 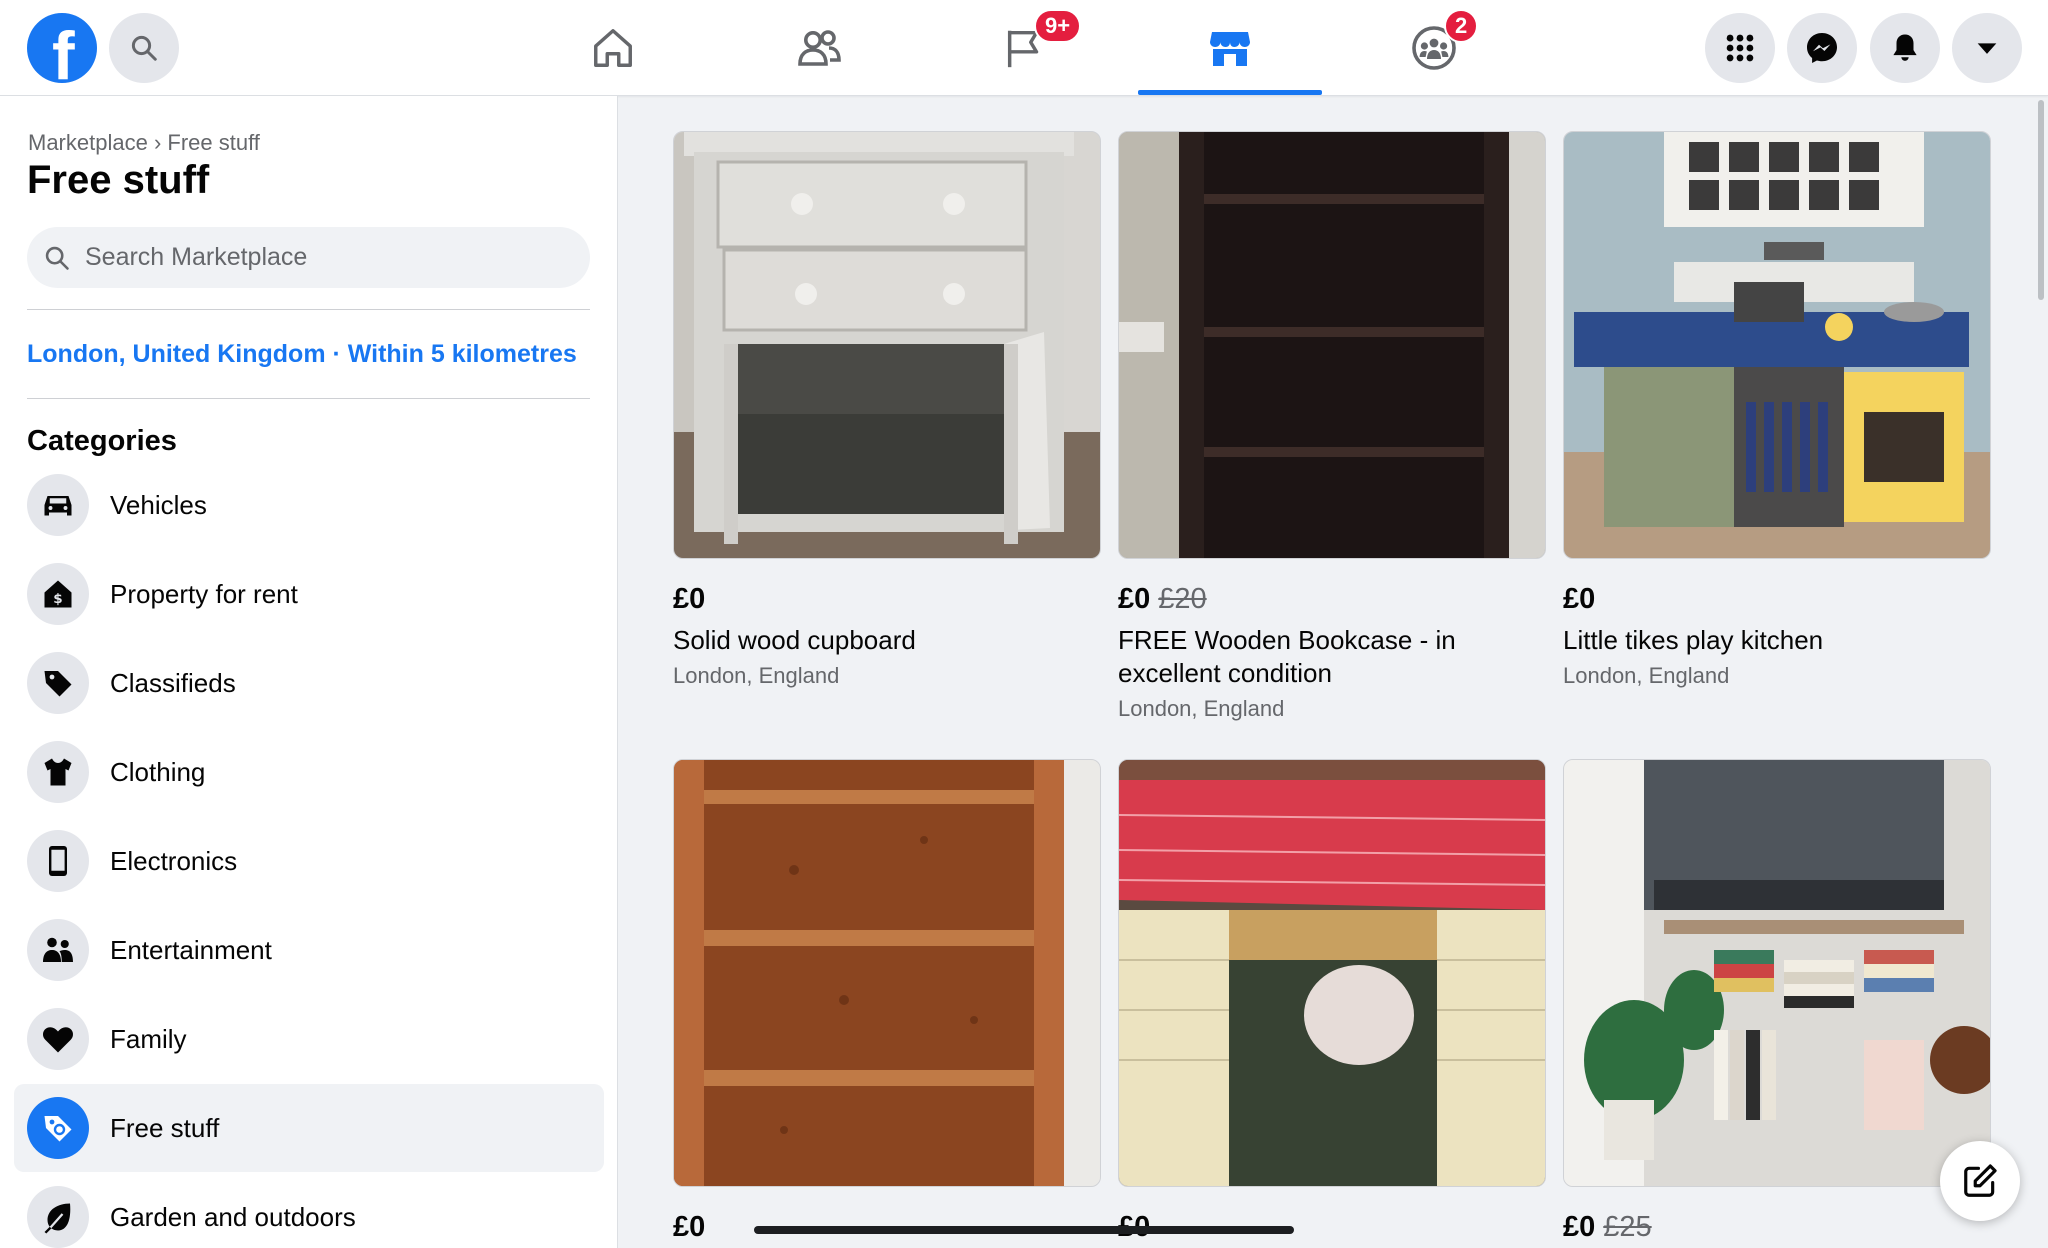 I want to click on notifications-button, so click(x=1905, y=48).